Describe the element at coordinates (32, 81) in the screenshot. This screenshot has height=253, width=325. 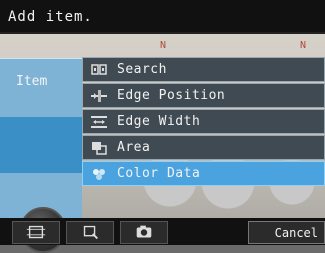
I see `item-tab-label: Item` at that location.